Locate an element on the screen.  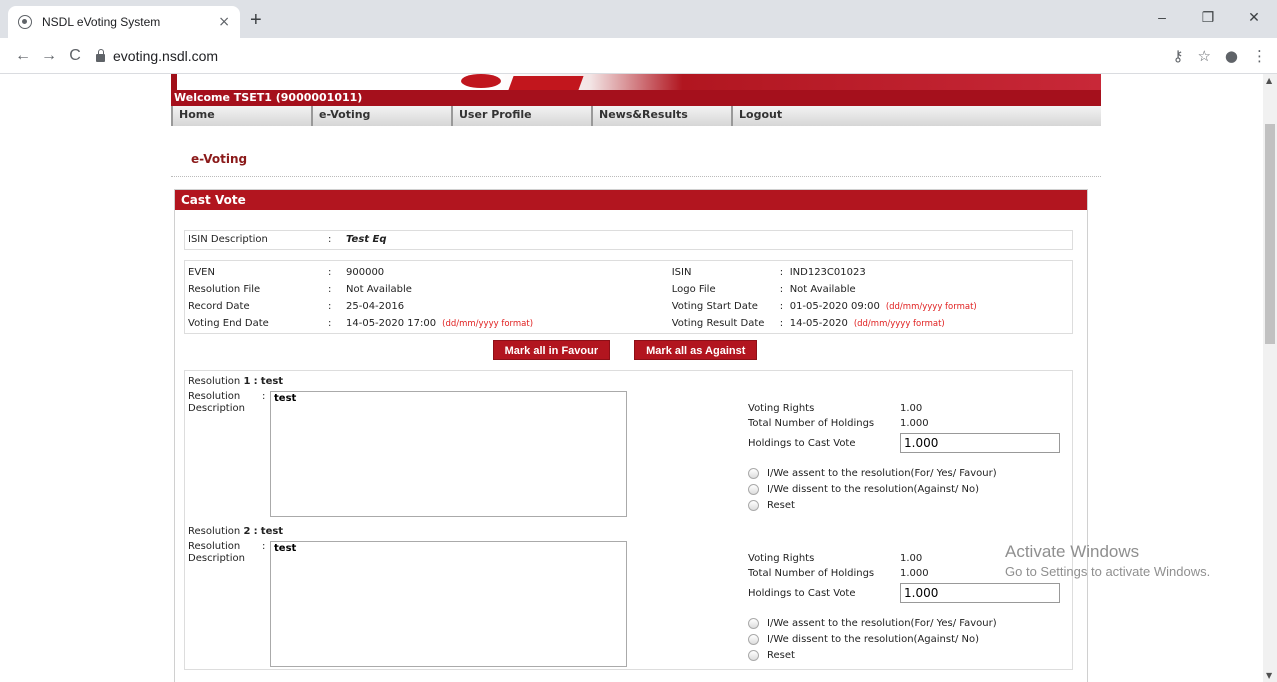
forward-icon: → is located at coordinates (49, 56).